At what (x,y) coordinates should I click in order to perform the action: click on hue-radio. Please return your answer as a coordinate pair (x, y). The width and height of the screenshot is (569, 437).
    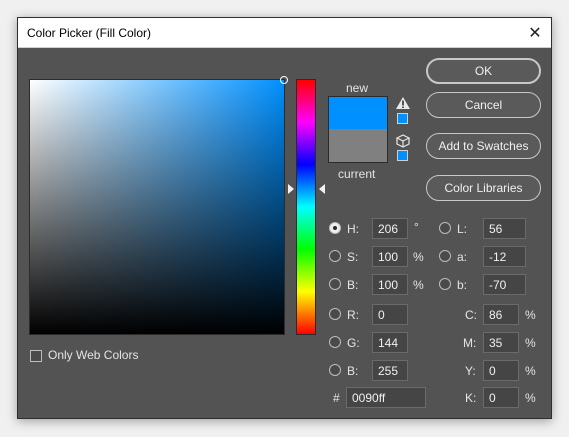
    Looking at the image, I should click on (335, 228).